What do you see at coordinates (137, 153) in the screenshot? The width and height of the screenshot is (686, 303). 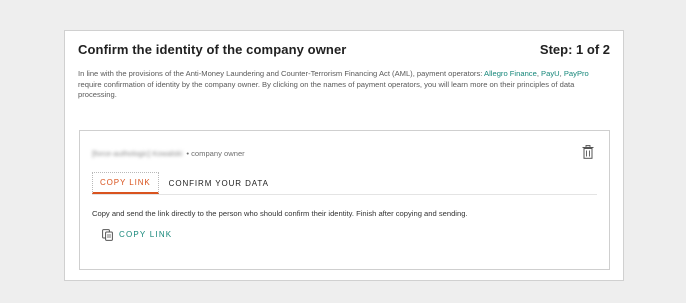 I see `owner-name: [force-authologic] Kowalski` at bounding box center [137, 153].